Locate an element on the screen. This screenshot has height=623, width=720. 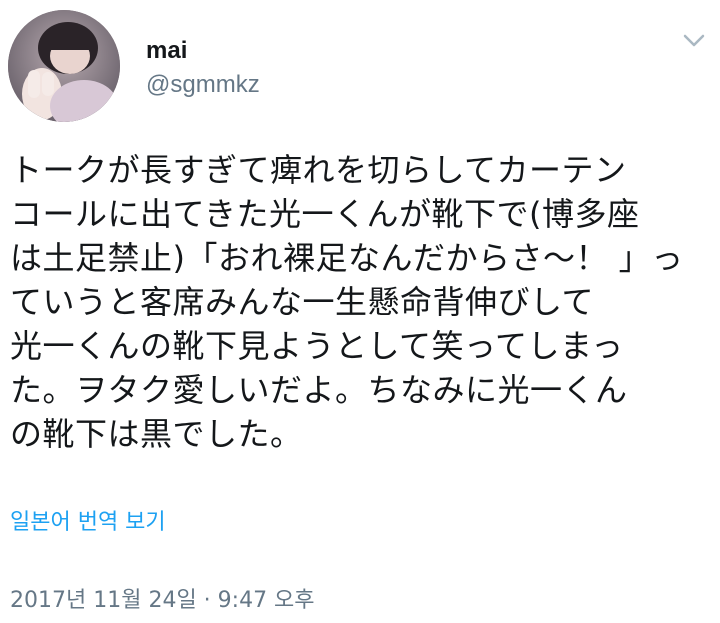
tweet-text-line: た。ヲタク愛しいだよ。ちなみに光一くん is located at coordinates (319, 390).